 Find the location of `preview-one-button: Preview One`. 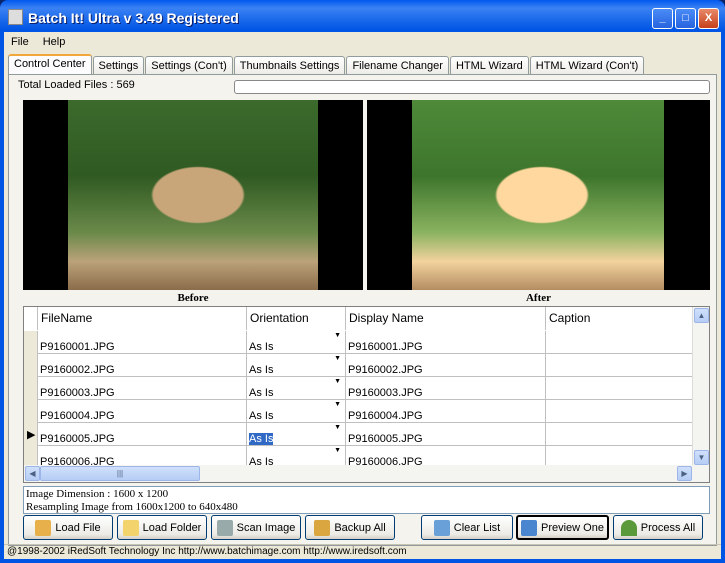

preview-one-button: Preview One is located at coordinates (562, 527).